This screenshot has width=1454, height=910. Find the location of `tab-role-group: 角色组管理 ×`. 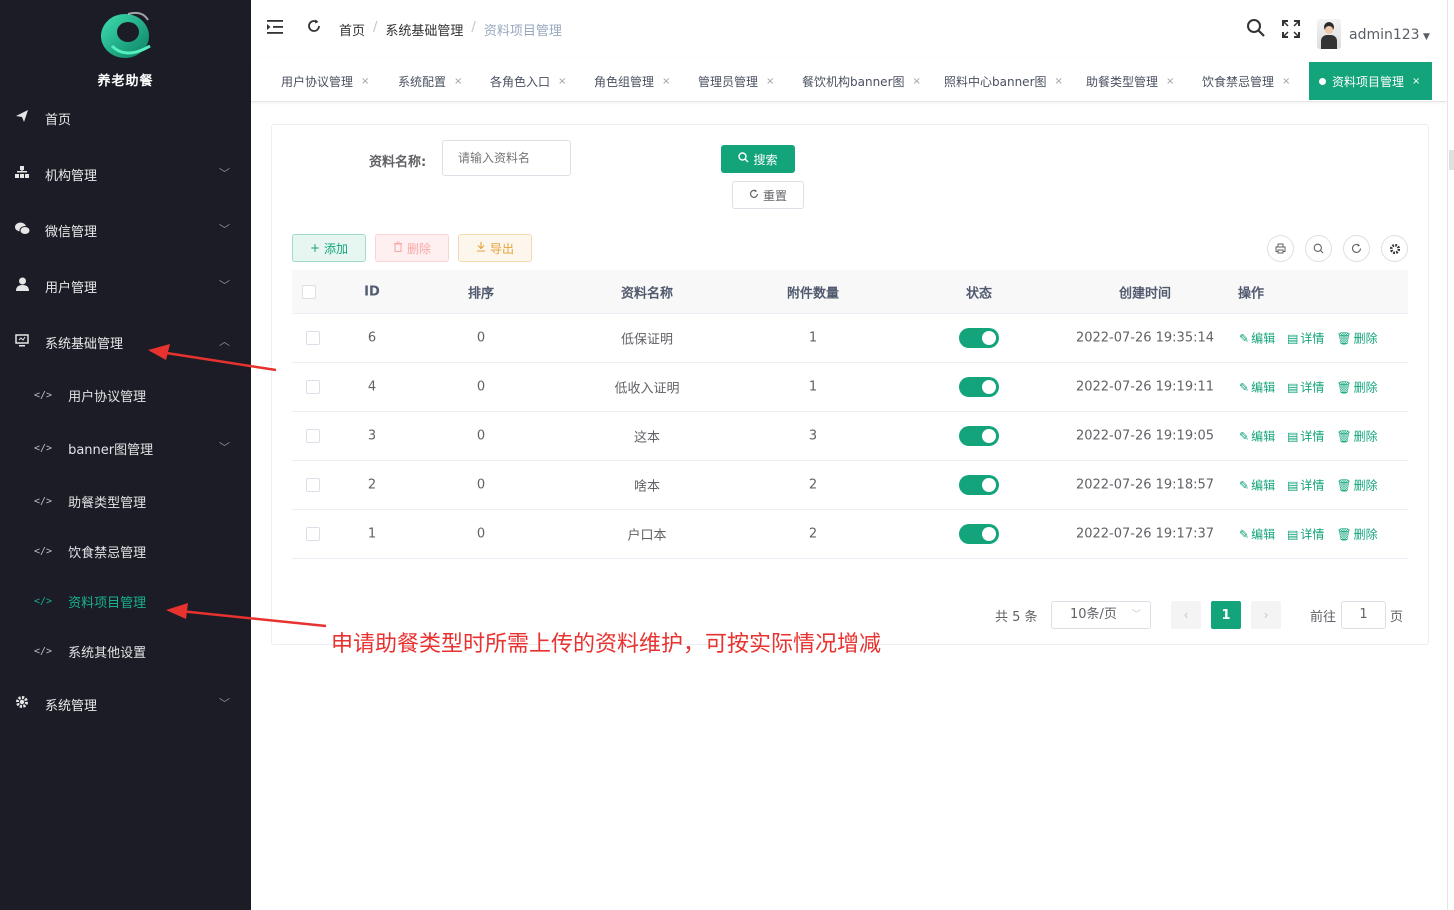

tab-role-group: 角色组管理 × is located at coordinates (632, 81).